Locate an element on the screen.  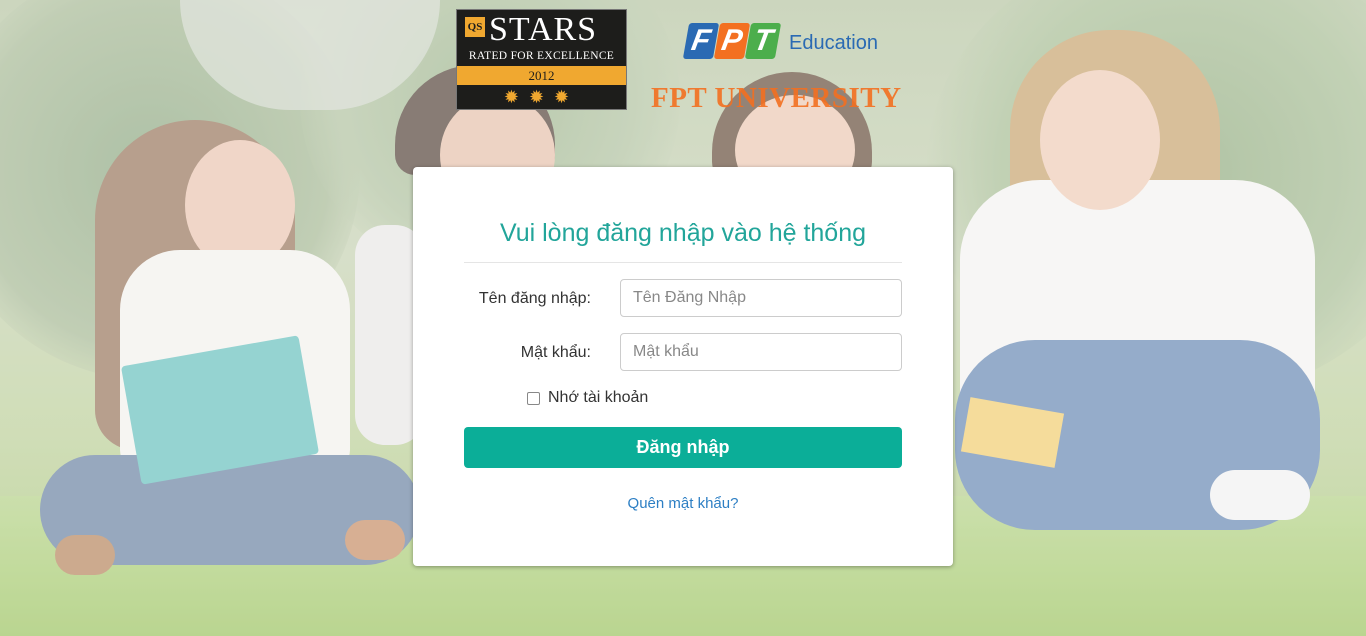
qs-year: 2012 is located at coordinates (541, 75).